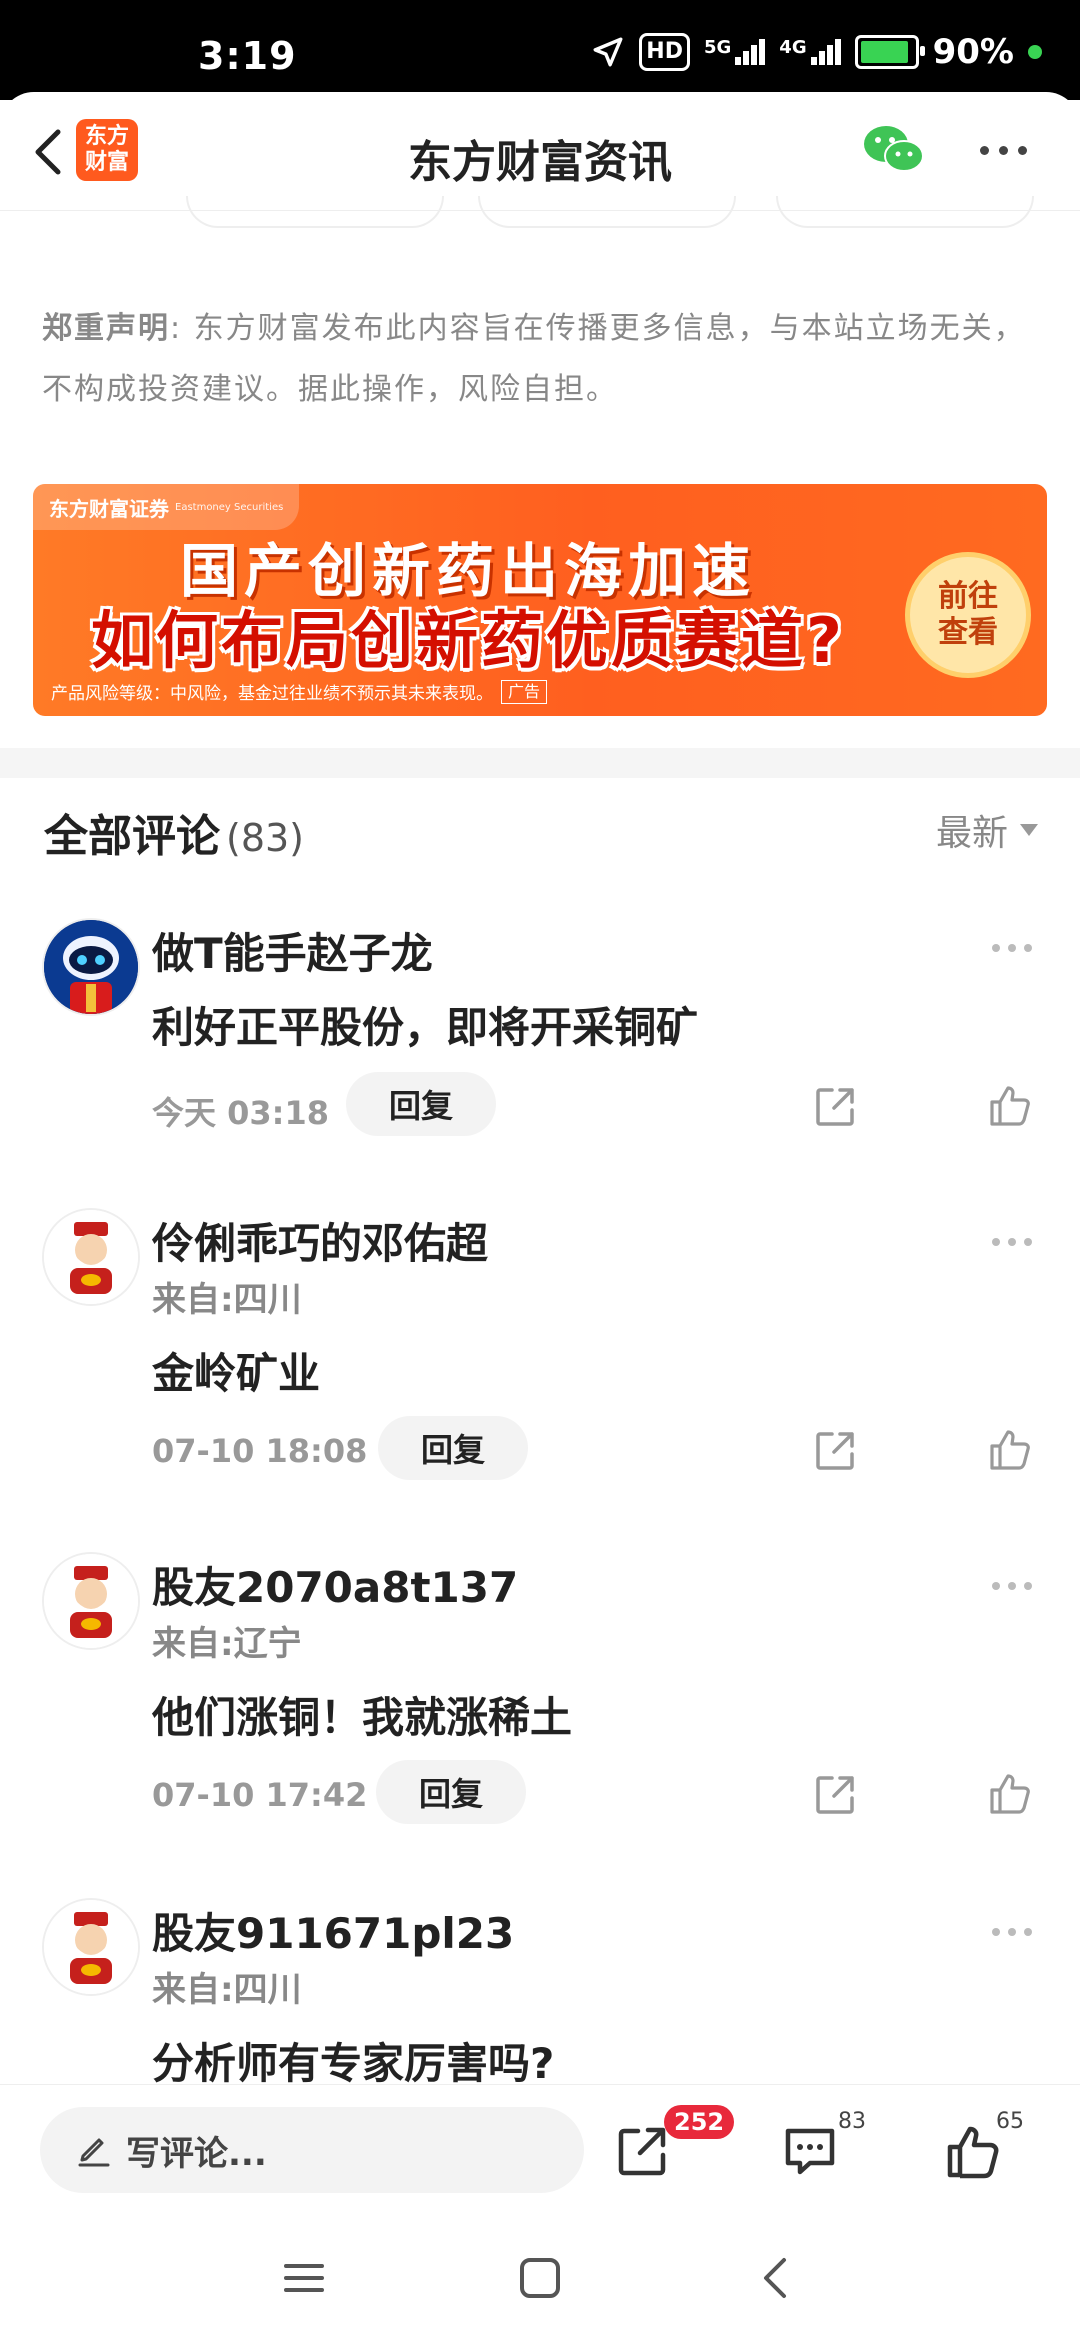 Image resolution: width=1080 pixels, height=2340 pixels. I want to click on bottom-action-bar: 写评论... 252 83 65, so click(540, 2149).